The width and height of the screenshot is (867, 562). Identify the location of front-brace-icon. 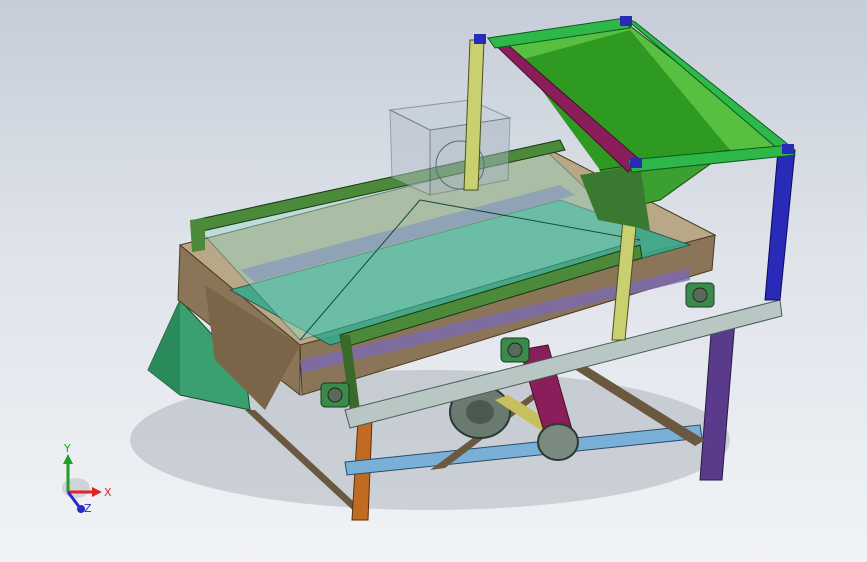
(197, 235).